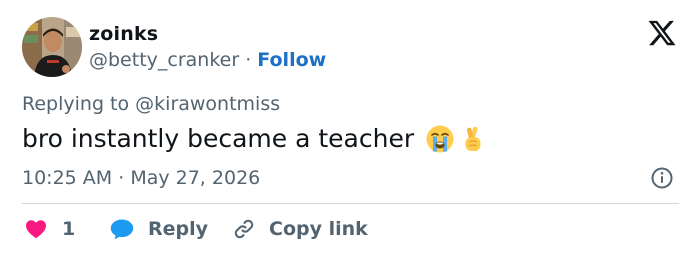 The width and height of the screenshot is (700, 256). What do you see at coordinates (69, 229) in the screenshot?
I see `like-count: 1` at bounding box center [69, 229].